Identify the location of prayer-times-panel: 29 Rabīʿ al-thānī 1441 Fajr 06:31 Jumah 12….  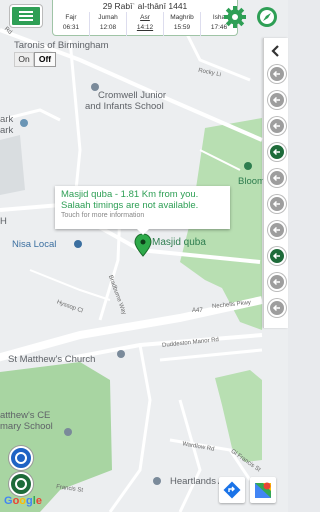
(145, 18).